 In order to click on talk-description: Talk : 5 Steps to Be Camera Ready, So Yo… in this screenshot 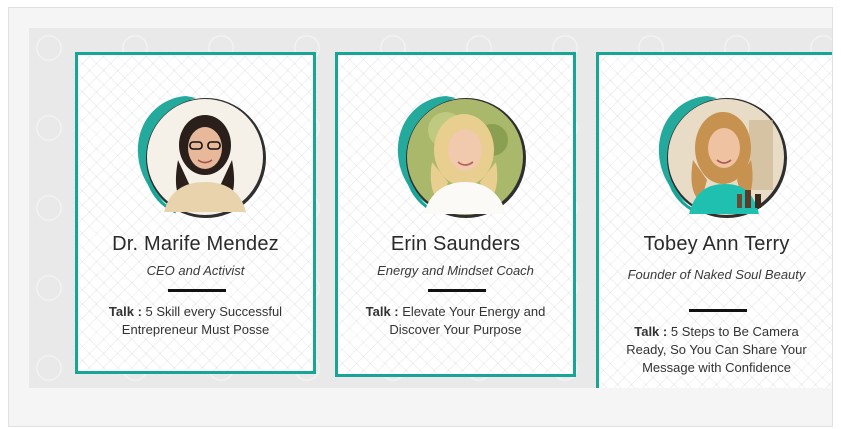, I will do `click(716, 350)`.